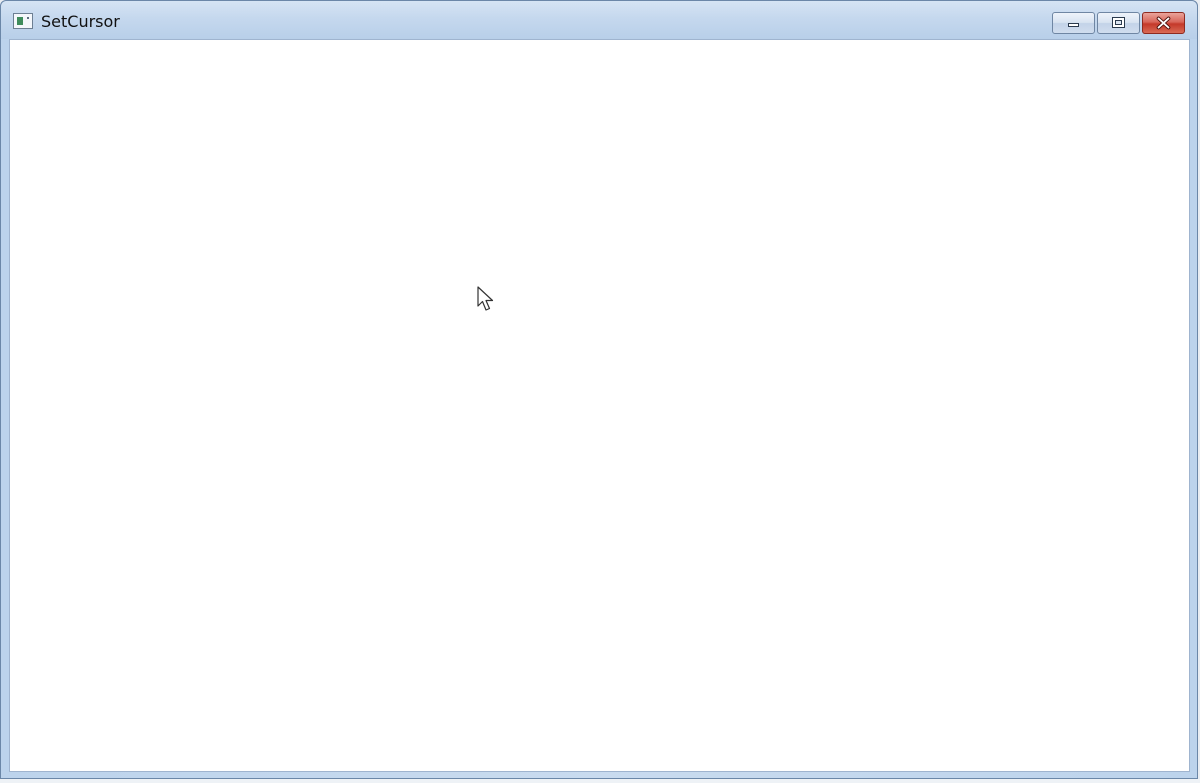 Image resolution: width=1200 pixels, height=783 pixels. What do you see at coordinates (20, 21) in the screenshot?
I see `app-icon-pane` at bounding box center [20, 21].